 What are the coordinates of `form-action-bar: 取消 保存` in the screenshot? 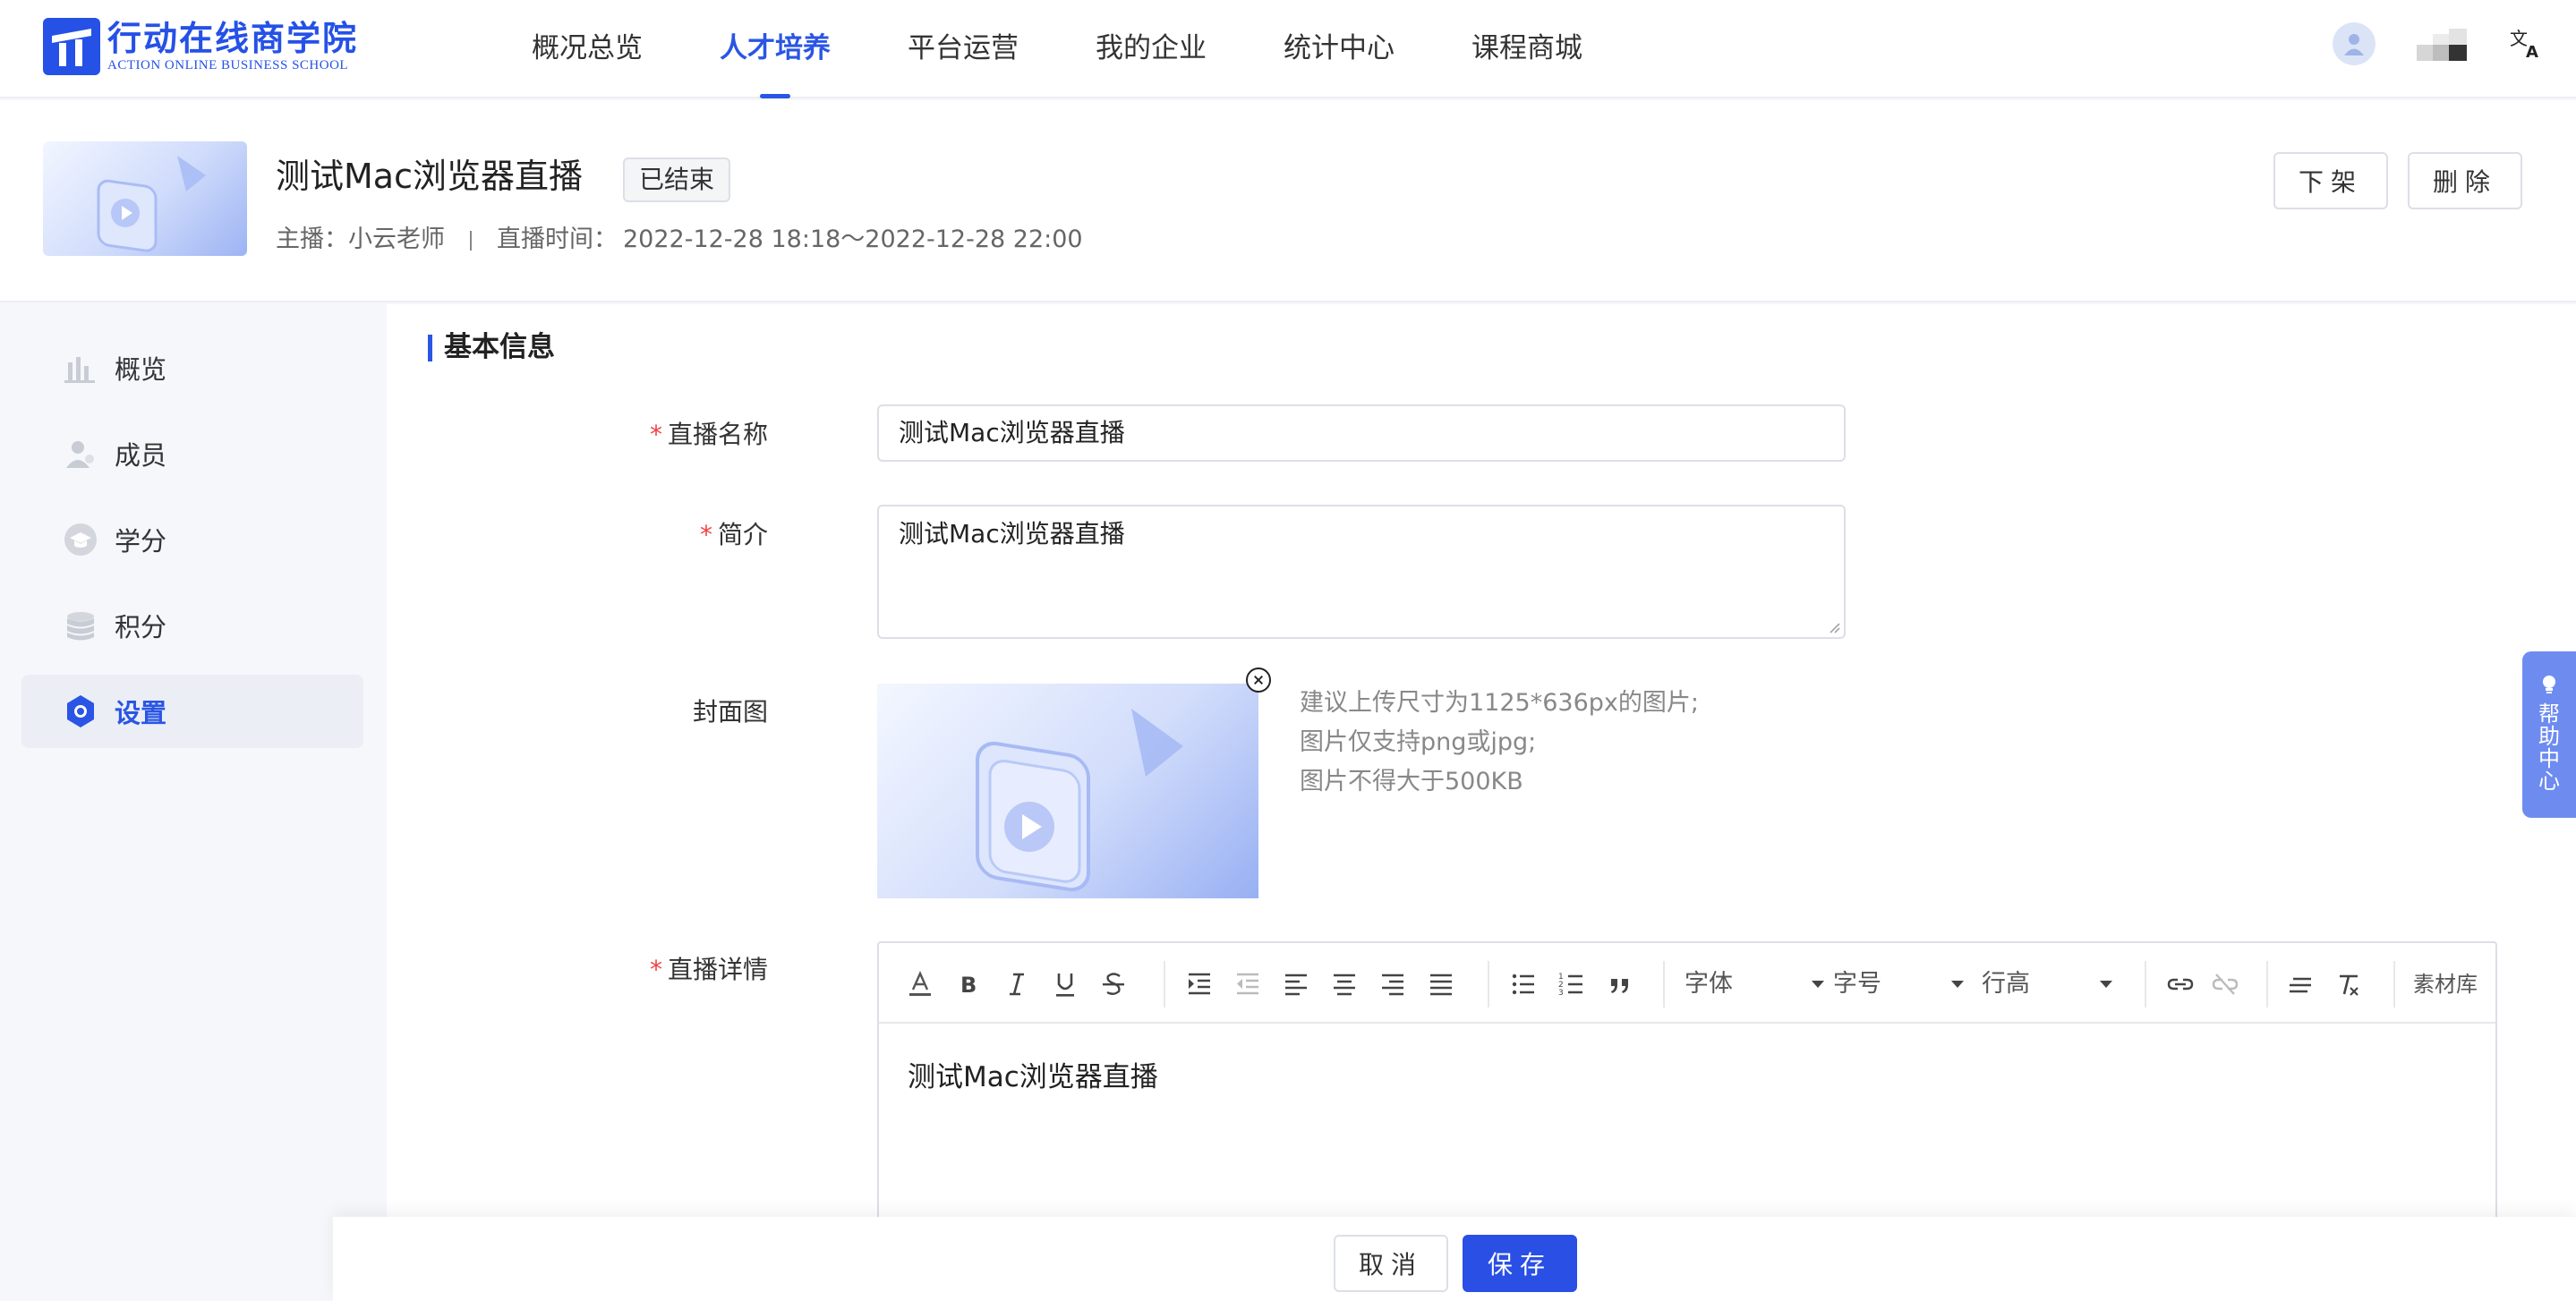 It's located at (1454, 1259).